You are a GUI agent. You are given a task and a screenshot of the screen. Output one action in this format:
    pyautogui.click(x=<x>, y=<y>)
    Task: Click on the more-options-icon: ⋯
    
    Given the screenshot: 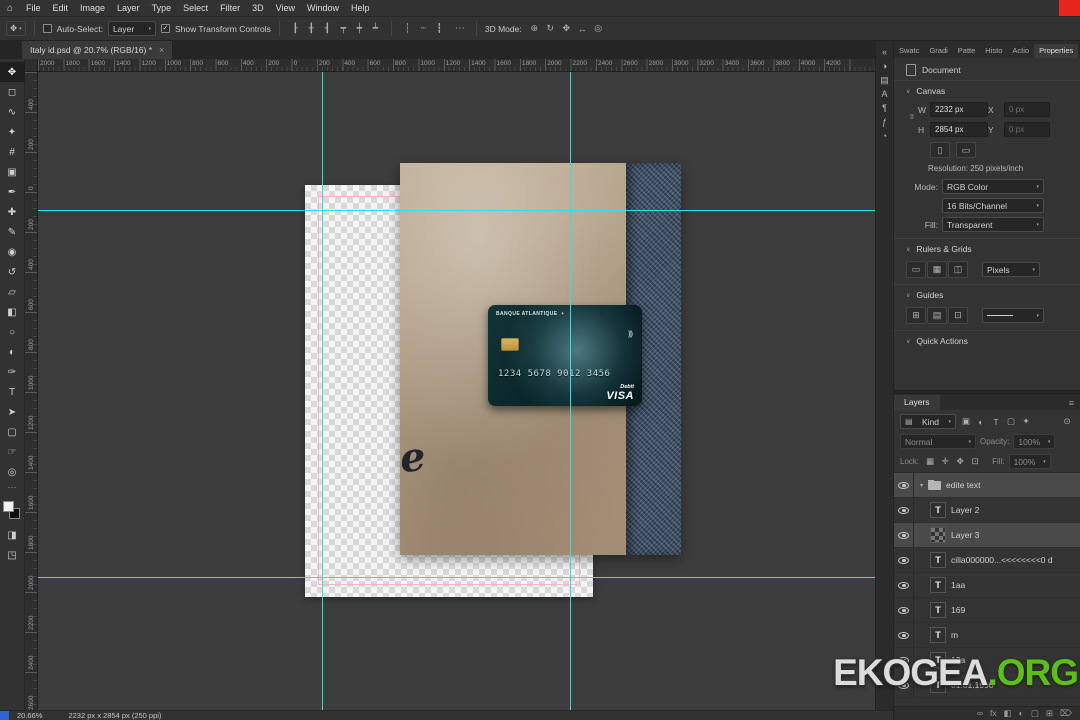 What is the action you would take?
    pyautogui.click(x=460, y=28)
    